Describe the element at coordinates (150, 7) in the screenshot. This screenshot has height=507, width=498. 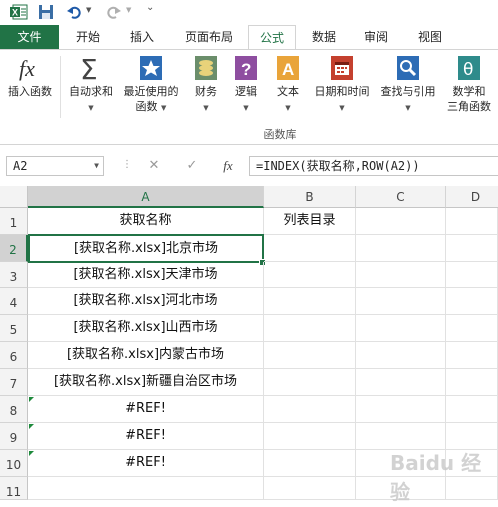
I see `customize-qat-icon: ⌄` at that location.